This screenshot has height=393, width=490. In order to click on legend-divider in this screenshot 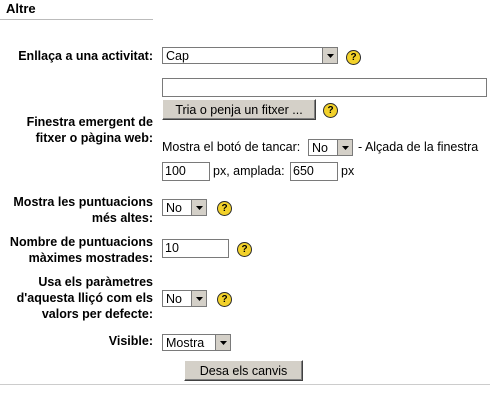, I will do `click(76, 19)`.